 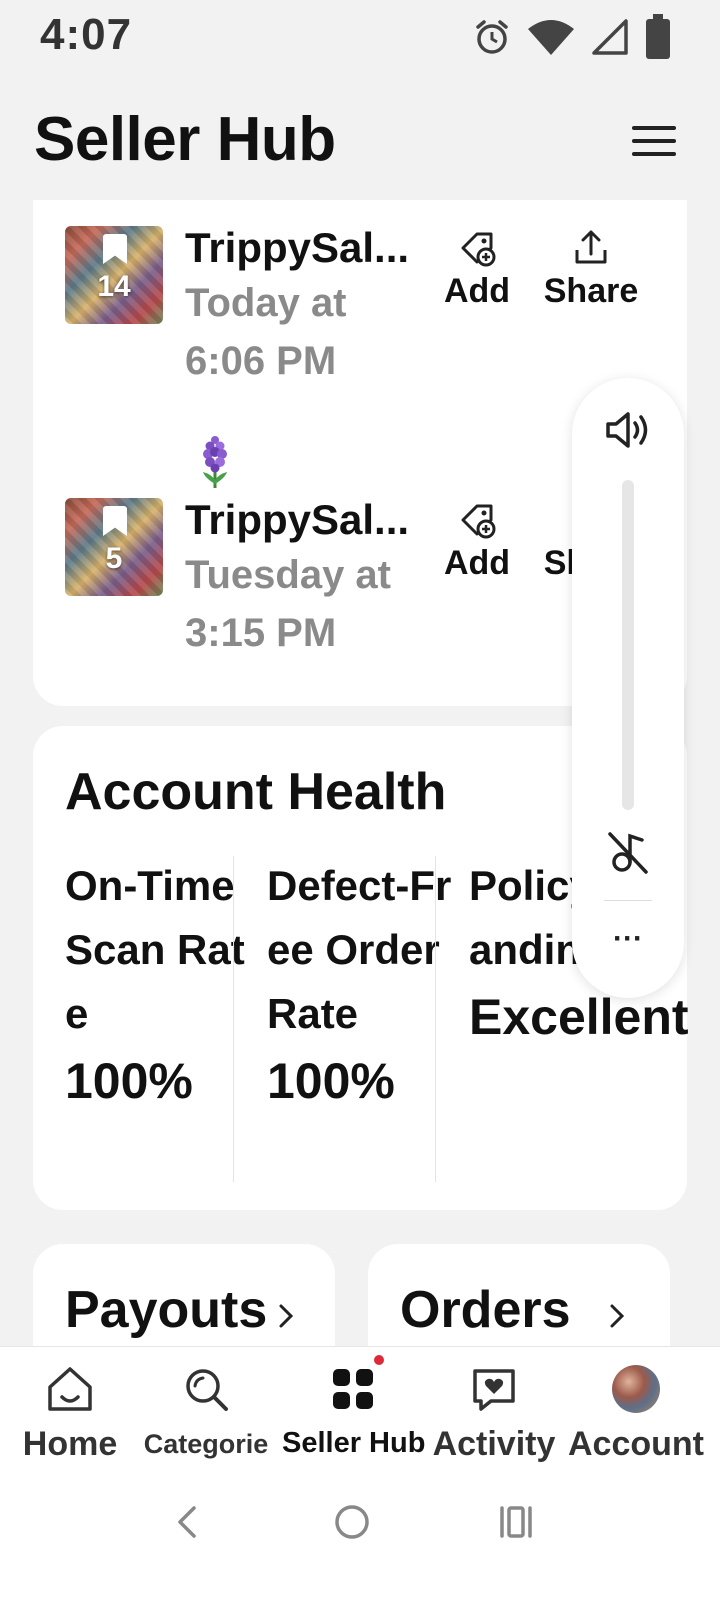 I want to click on listing-date: Today at 6:06 PM, so click(x=266, y=332).